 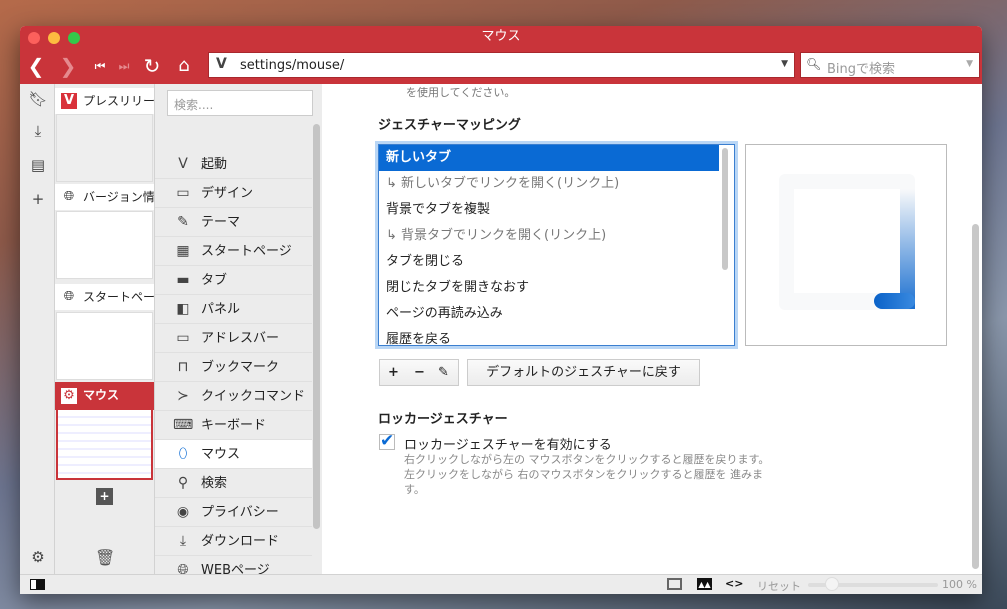 I want to click on title-bar: マウス, so click(x=501, y=37).